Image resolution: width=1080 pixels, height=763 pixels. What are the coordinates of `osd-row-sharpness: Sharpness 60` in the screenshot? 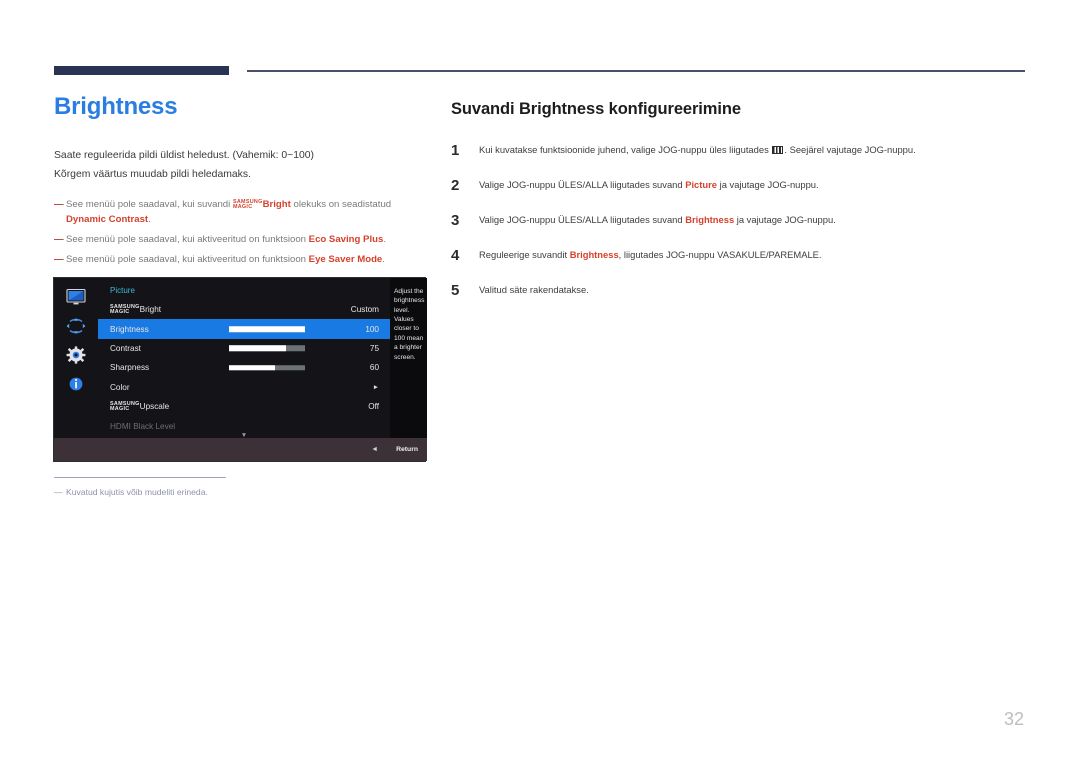 It's located at (244, 367).